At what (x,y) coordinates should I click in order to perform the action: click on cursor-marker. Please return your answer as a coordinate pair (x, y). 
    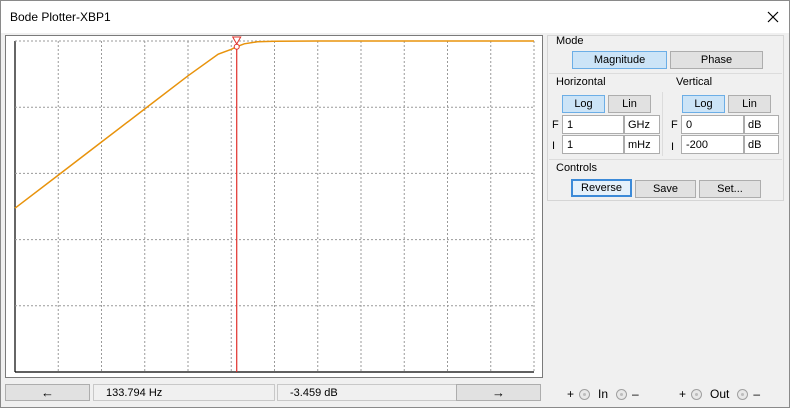
    Looking at the image, I should click on (236, 46).